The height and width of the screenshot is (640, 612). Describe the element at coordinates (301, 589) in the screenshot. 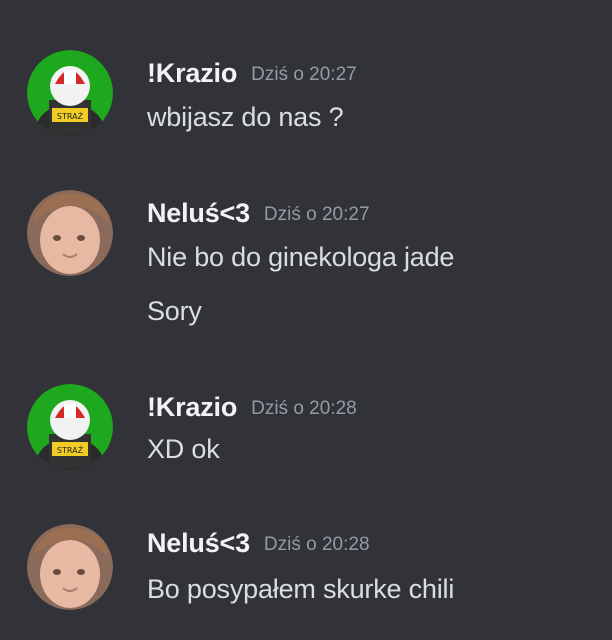

I see `message-text: Bo posypałem skurke chili` at that location.